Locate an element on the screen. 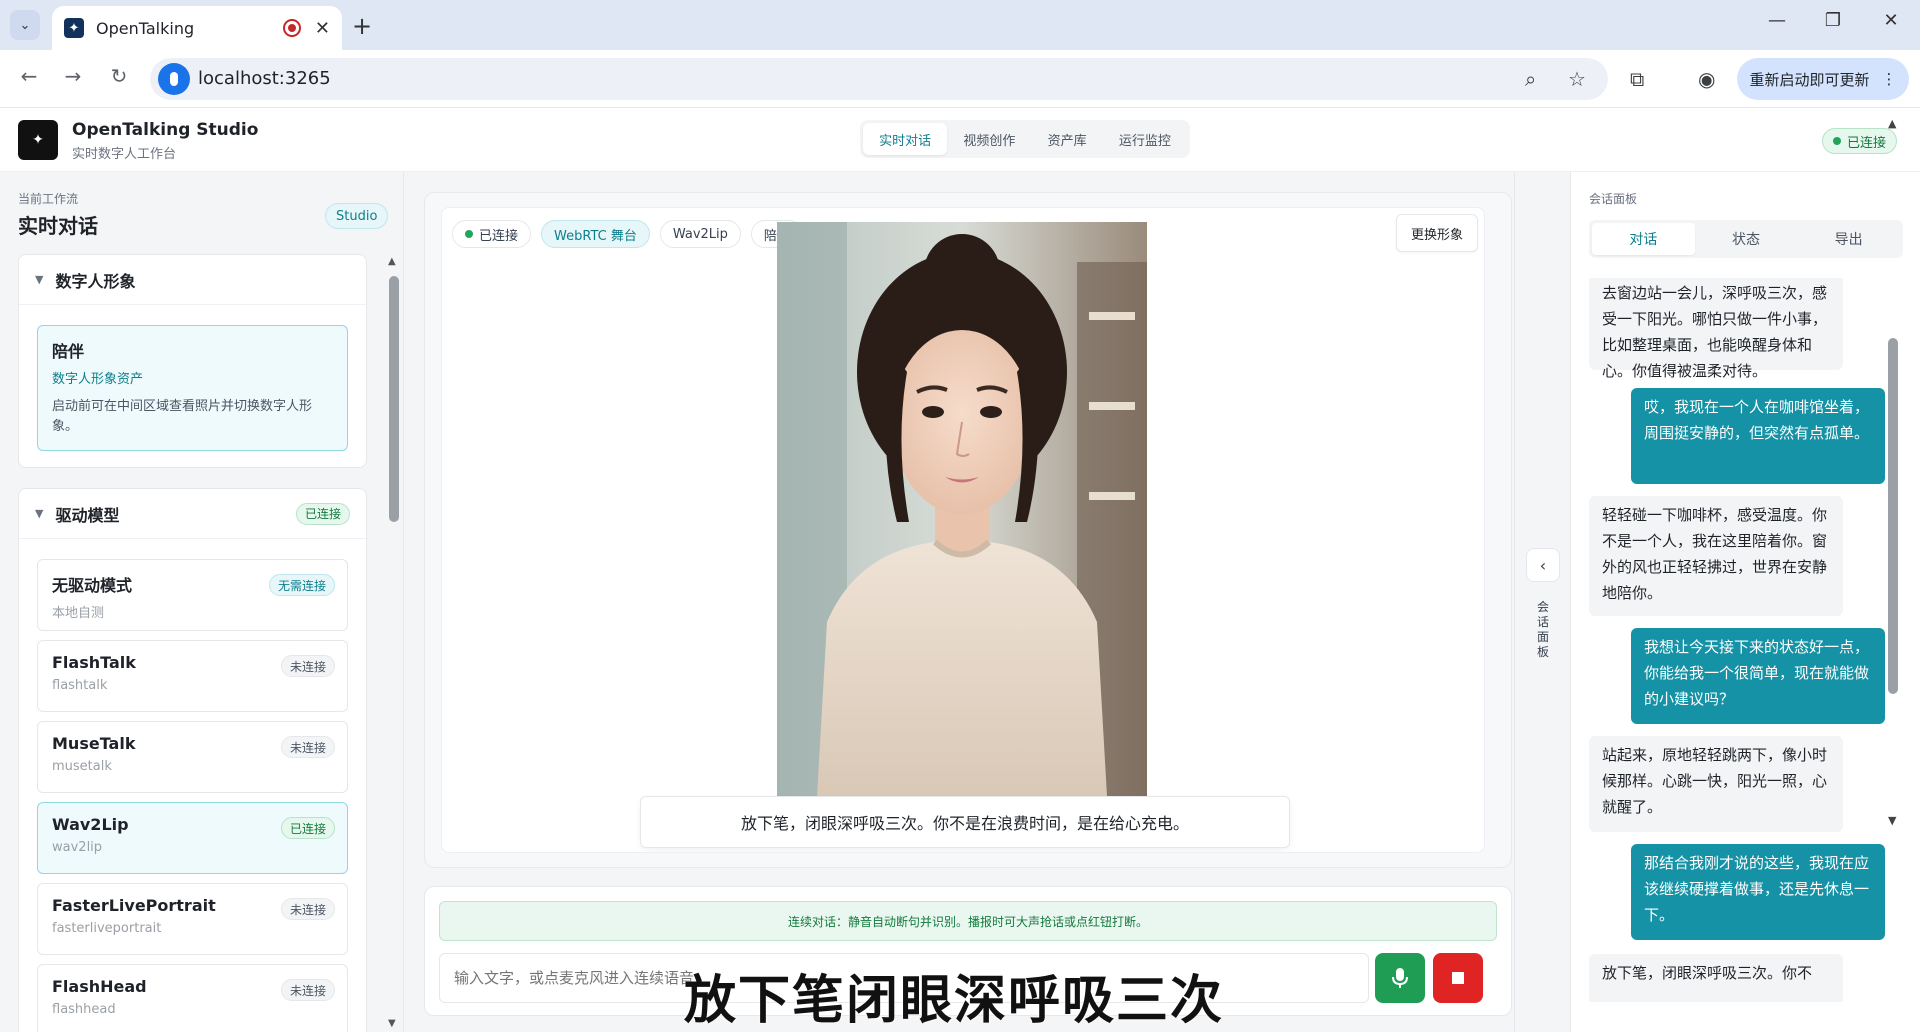 Image resolution: width=1920 pixels, height=1032 pixels. nav-tab-assets: 资产库 is located at coordinates (1067, 139).